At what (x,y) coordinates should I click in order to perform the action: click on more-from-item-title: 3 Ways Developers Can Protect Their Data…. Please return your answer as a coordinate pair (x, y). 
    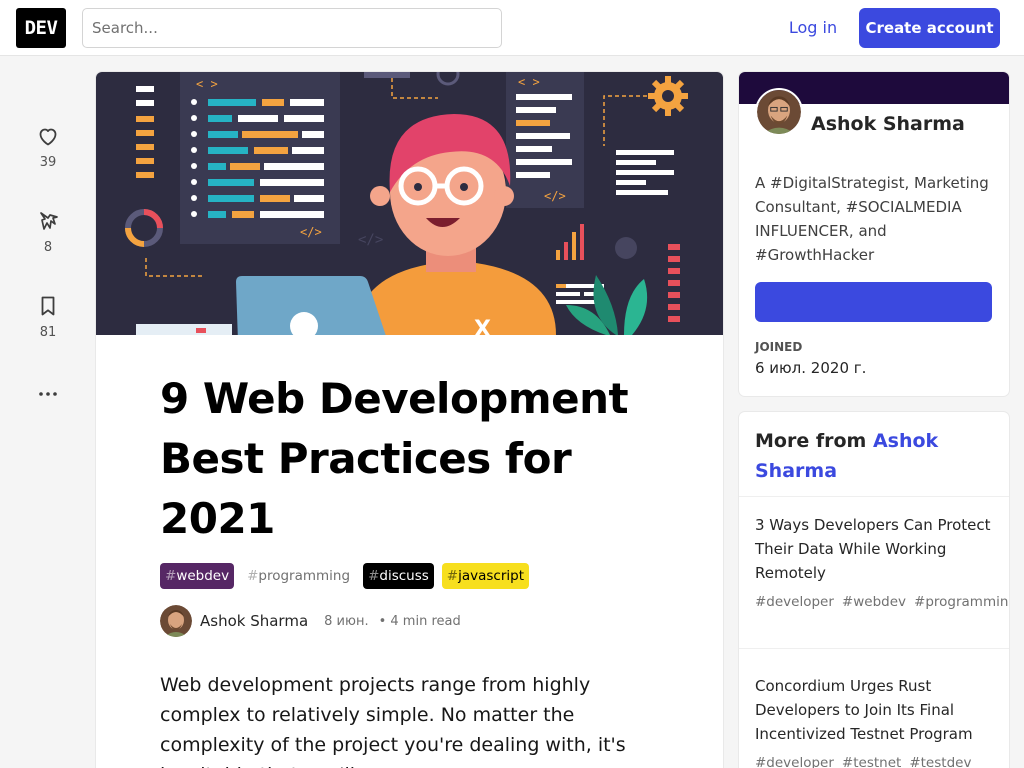
    Looking at the image, I should click on (874, 549).